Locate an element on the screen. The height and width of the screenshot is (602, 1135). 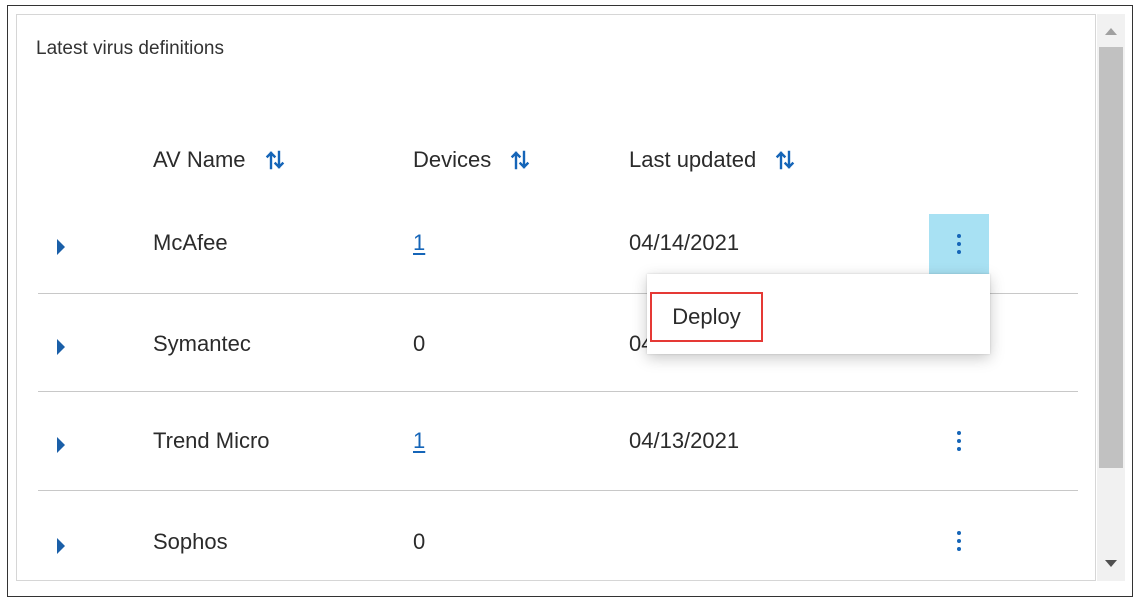
vertical-scrollbar is located at coordinates (1111, 297).